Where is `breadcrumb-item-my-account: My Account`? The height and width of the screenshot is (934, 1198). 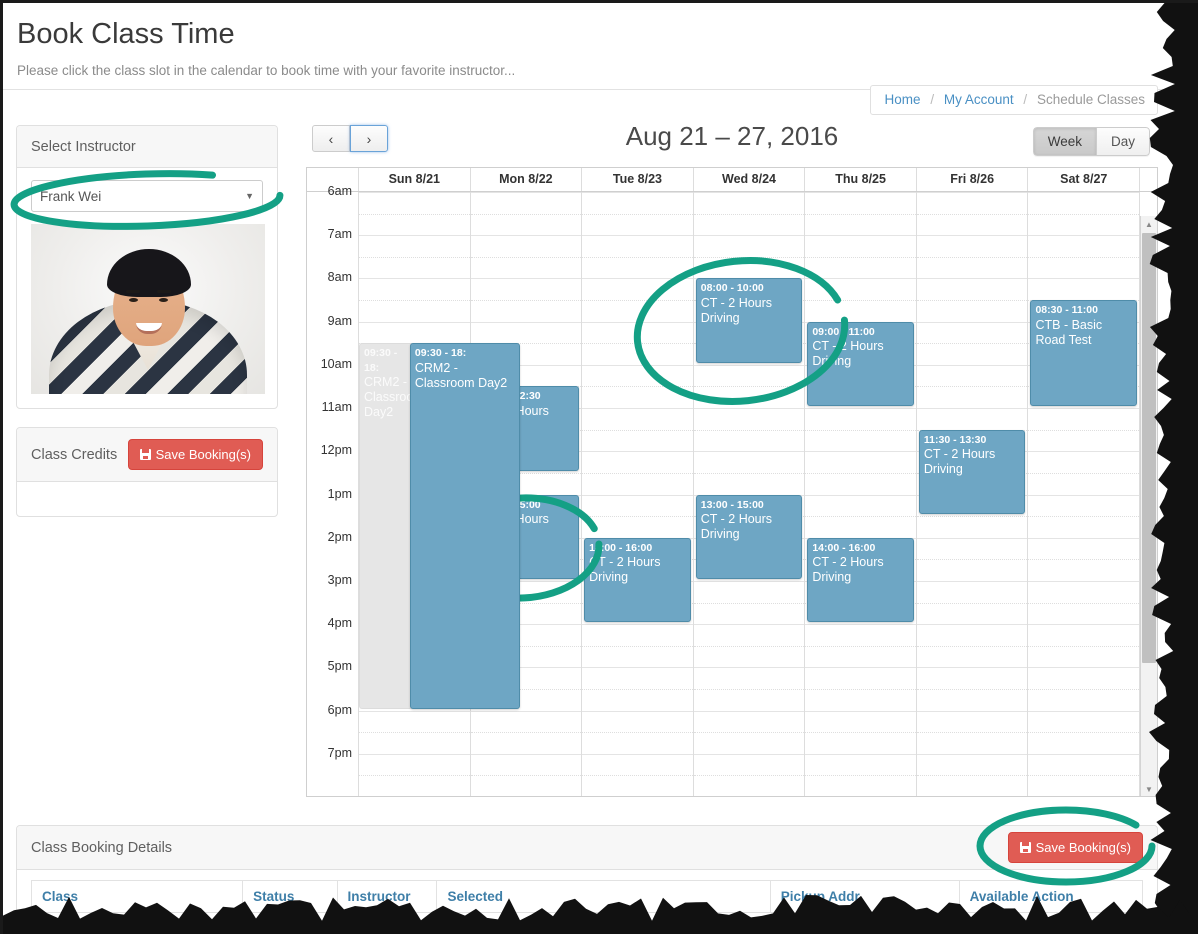 breadcrumb-item-my-account: My Account is located at coordinates (979, 99).